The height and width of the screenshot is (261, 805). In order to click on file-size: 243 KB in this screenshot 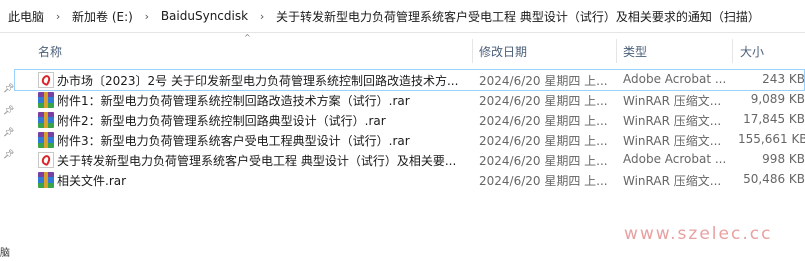, I will do `click(783, 79)`.